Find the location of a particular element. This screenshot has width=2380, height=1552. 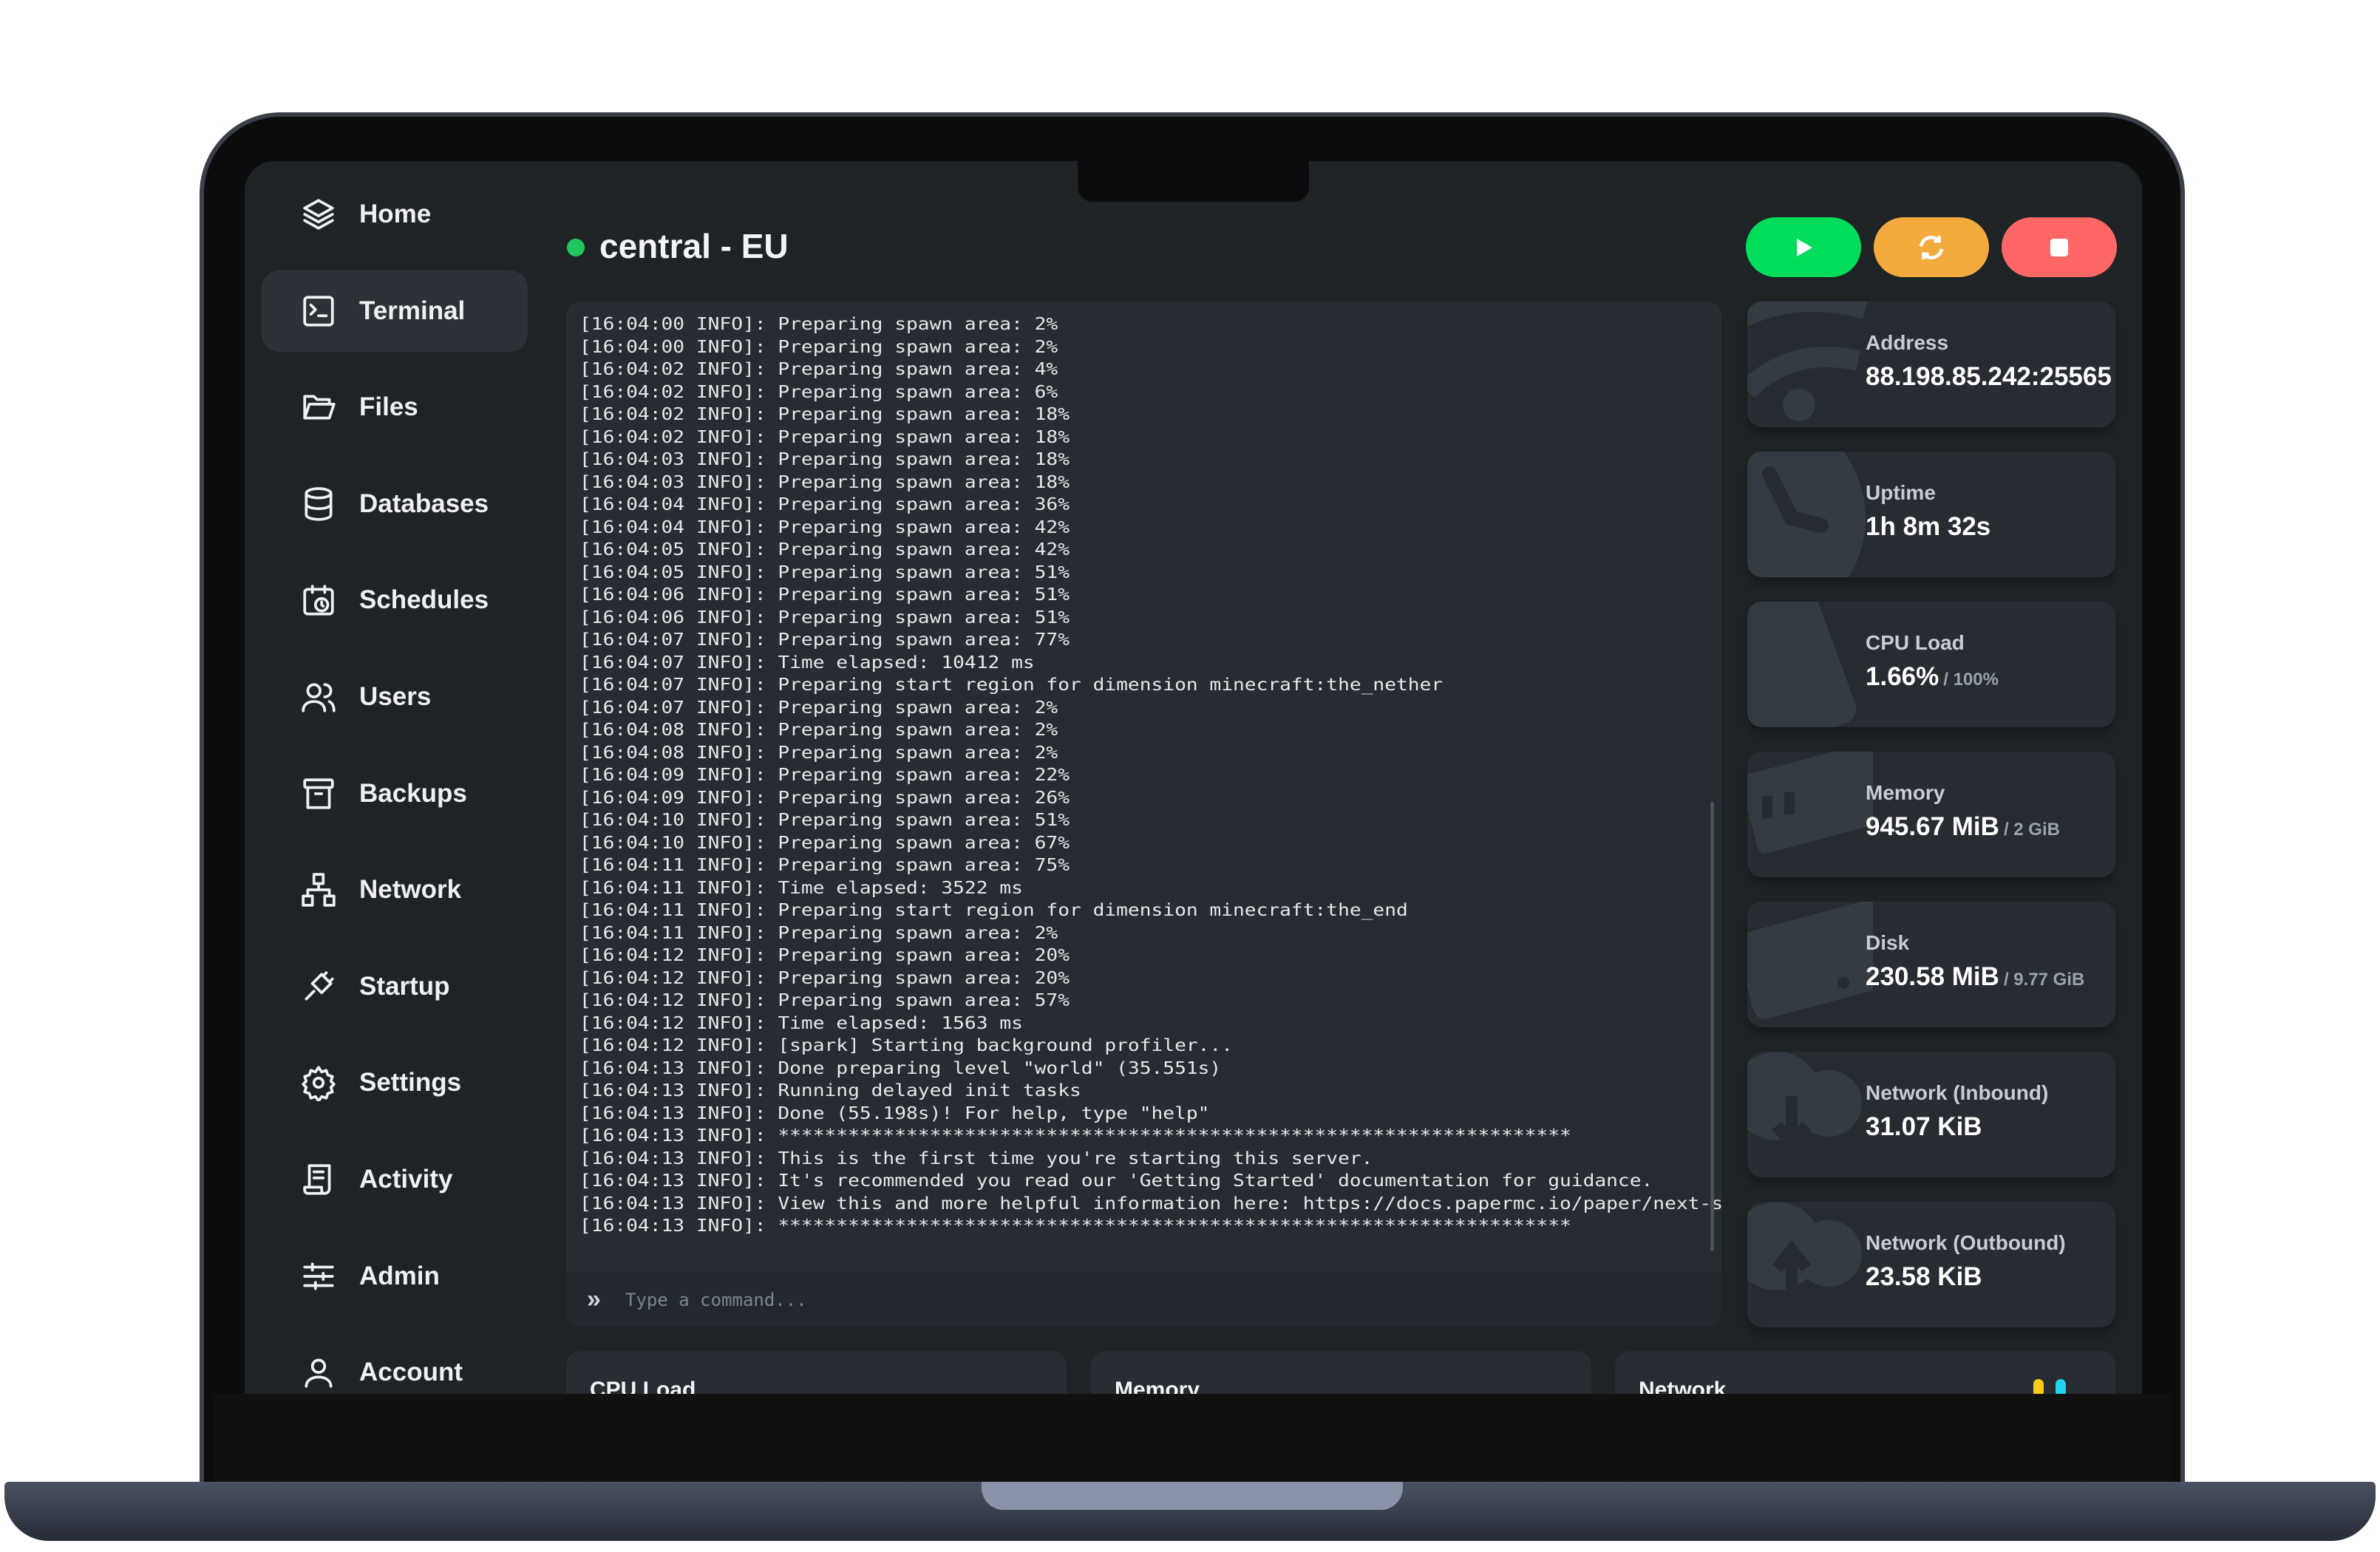

sidebar-item-label: Settings is located at coordinates (410, 1082).